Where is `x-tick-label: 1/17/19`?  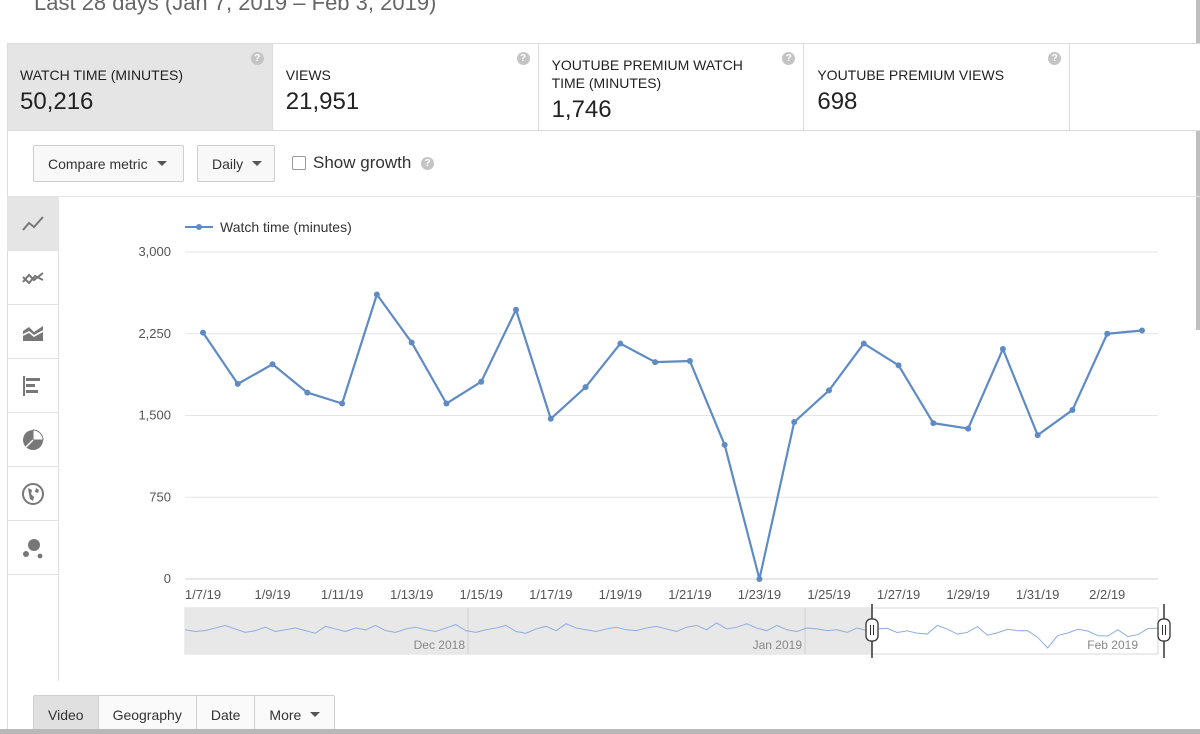
x-tick-label: 1/17/19 is located at coordinates (550, 594).